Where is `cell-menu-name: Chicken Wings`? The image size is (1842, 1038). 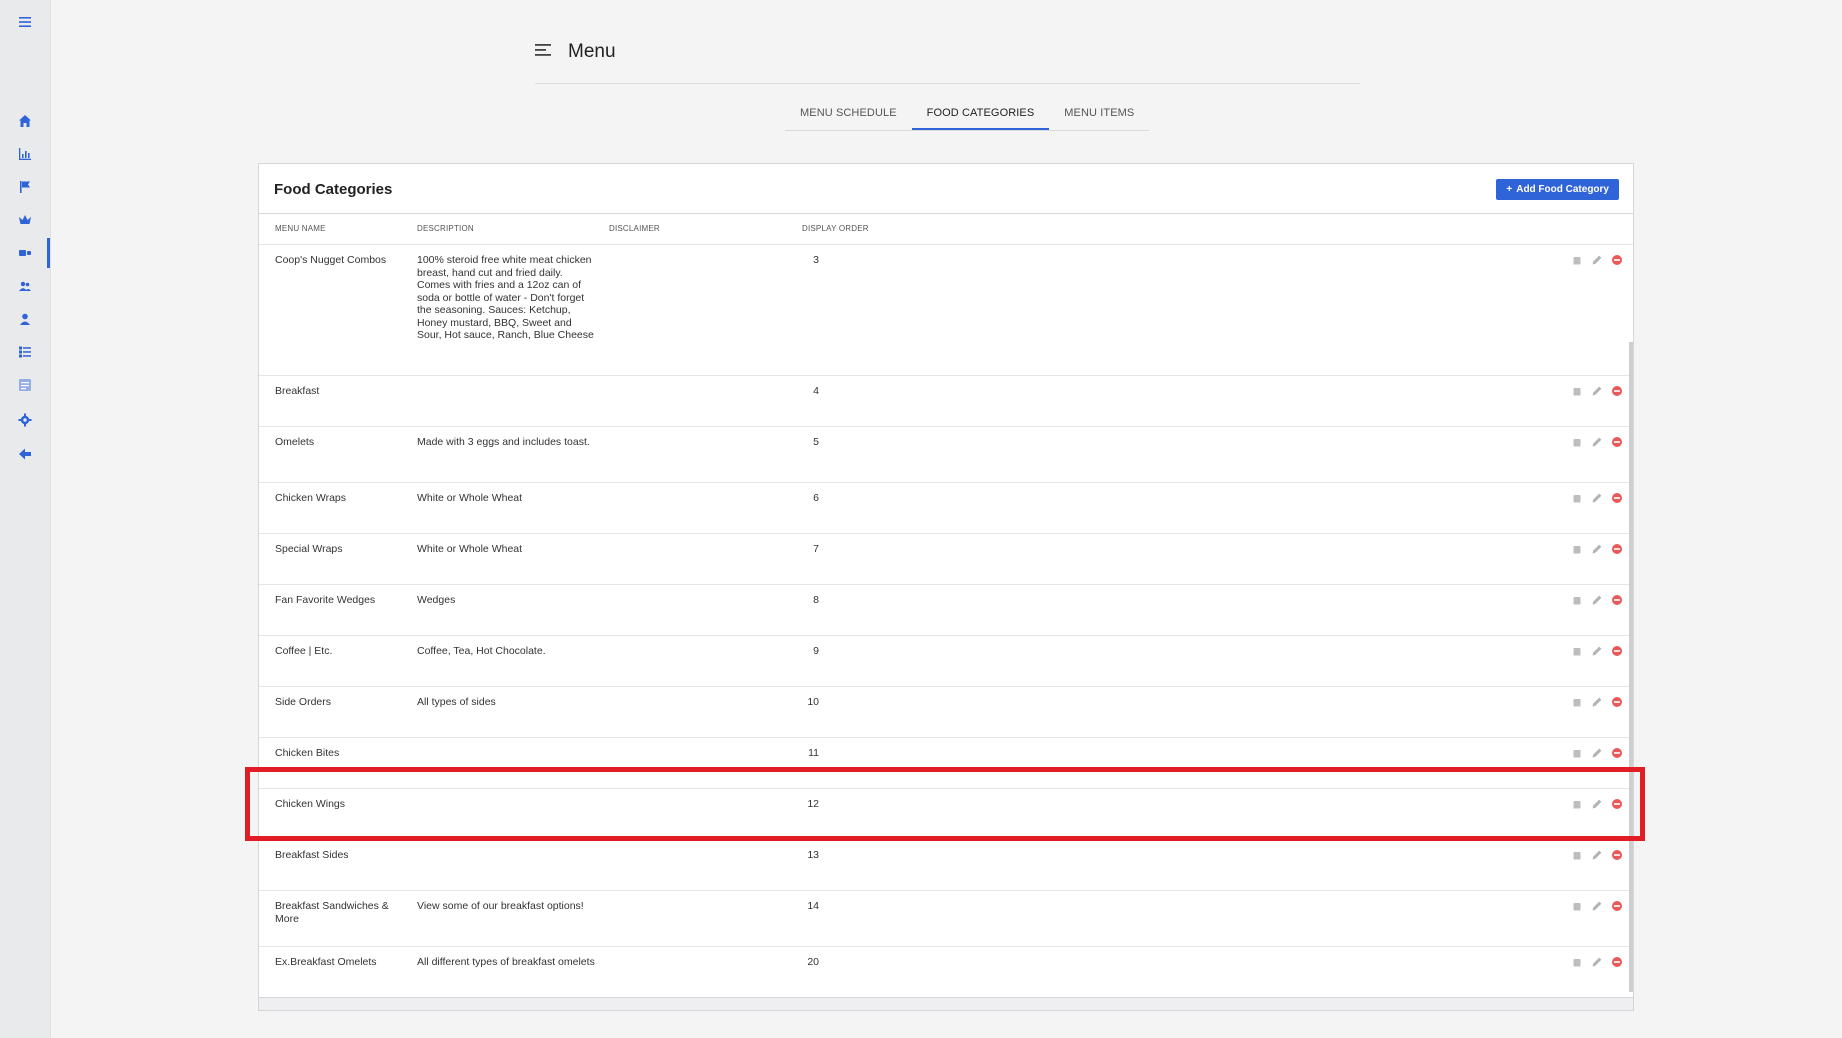
cell-menu-name: Chicken Wings is located at coordinates (310, 804).